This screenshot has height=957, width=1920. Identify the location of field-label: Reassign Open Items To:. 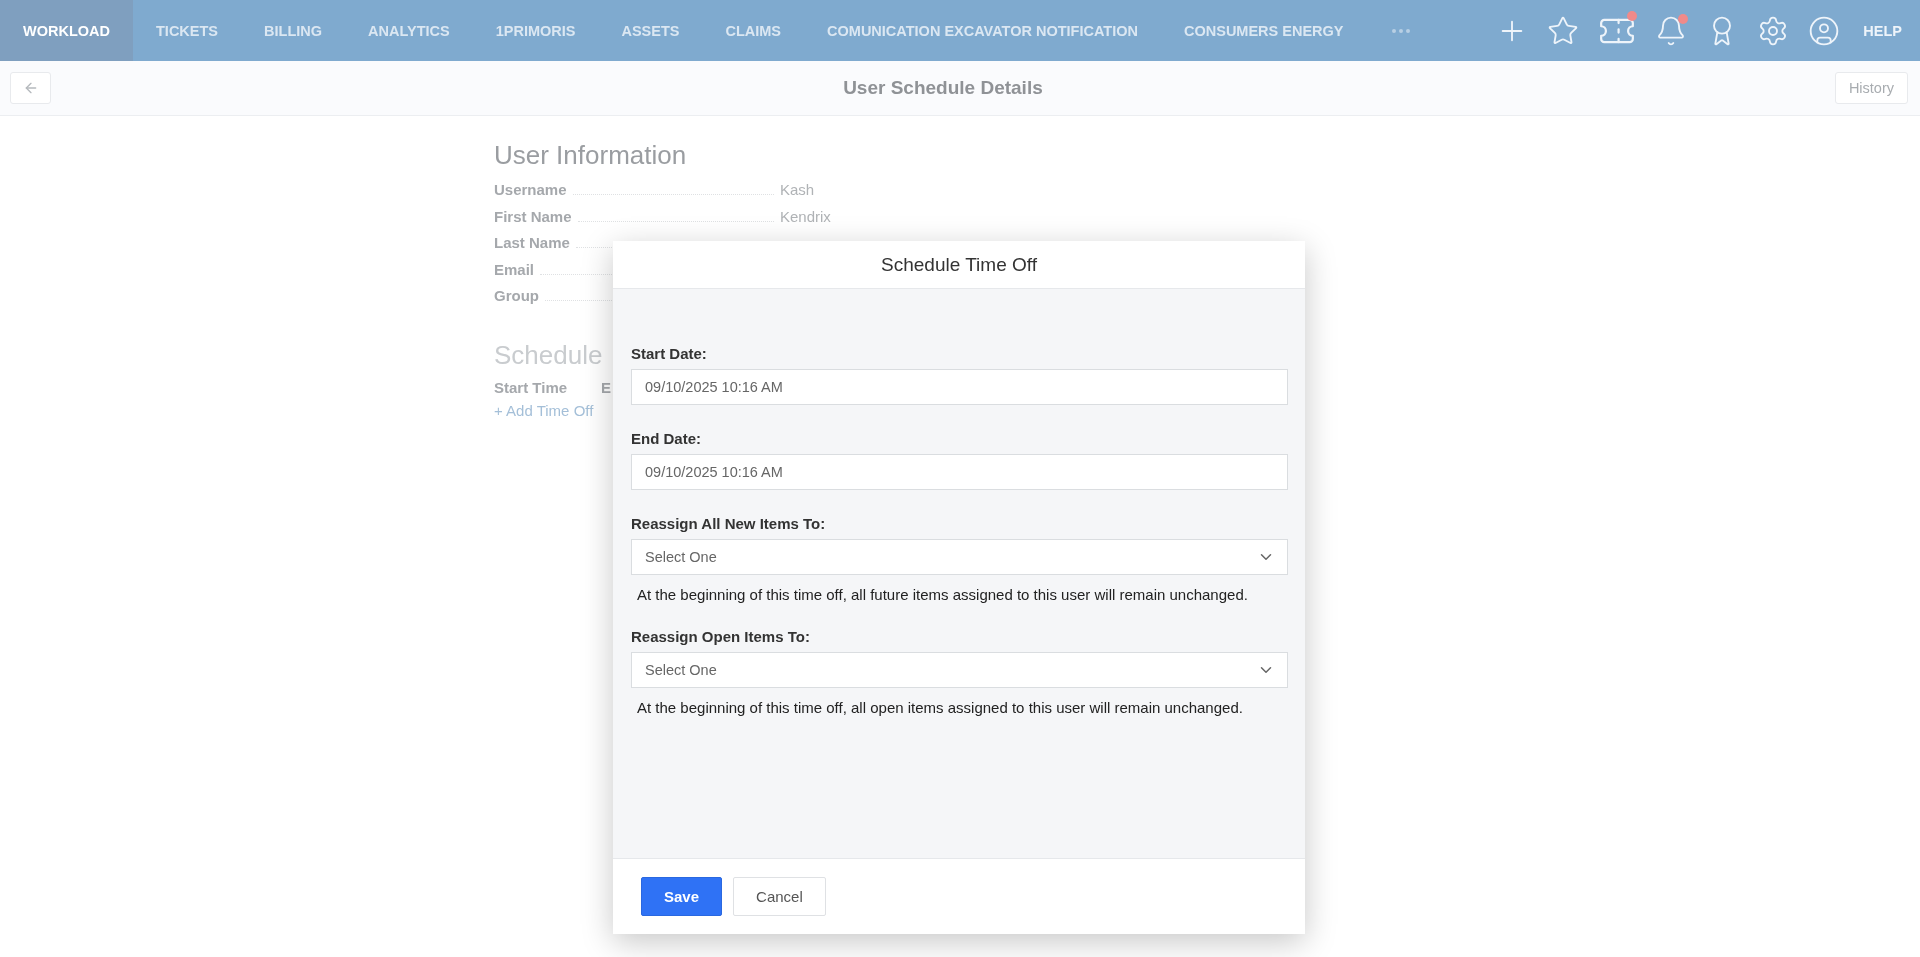
(721, 636).